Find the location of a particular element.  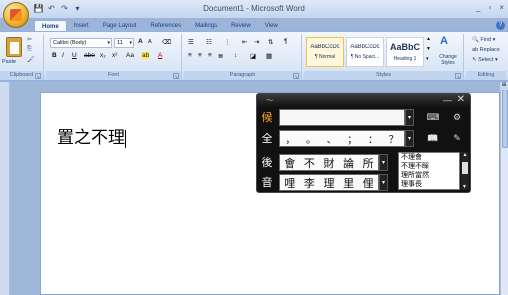

ime-row-input: 候 ▾ ⌨ ⚙ is located at coordinates (364, 118).